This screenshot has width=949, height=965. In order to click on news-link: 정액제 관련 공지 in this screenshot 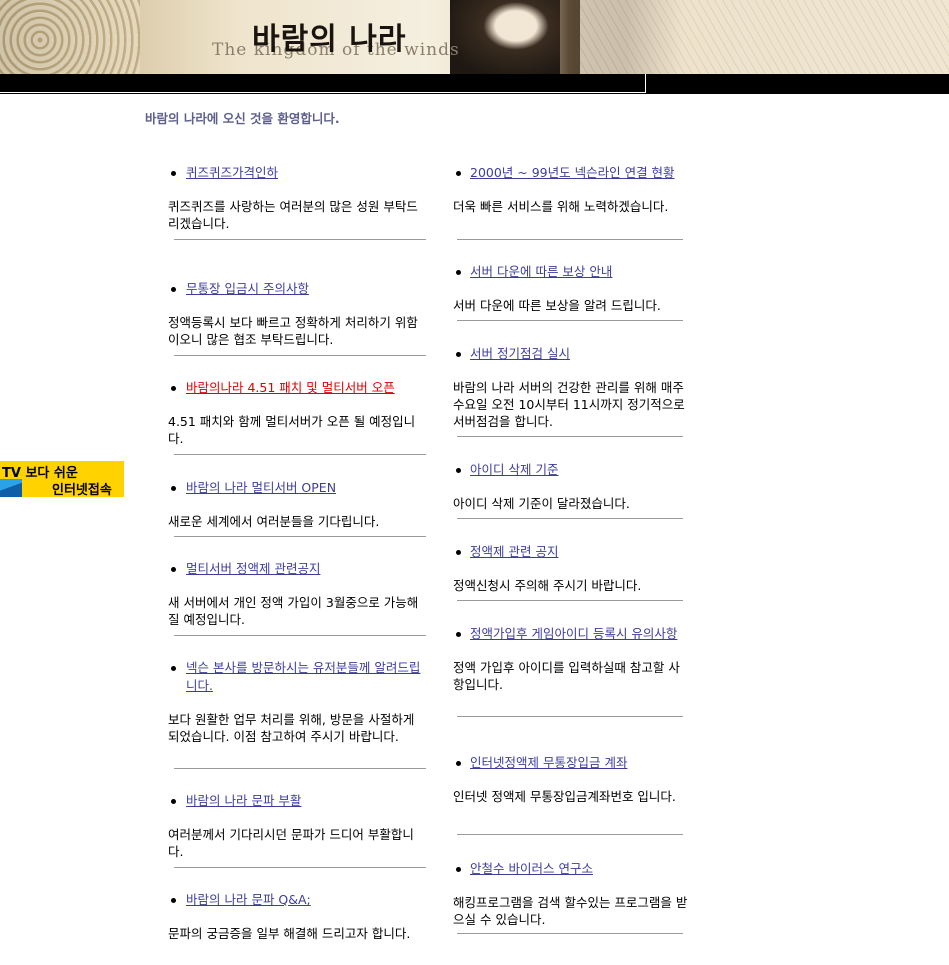, I will do `click(514, 551)`.